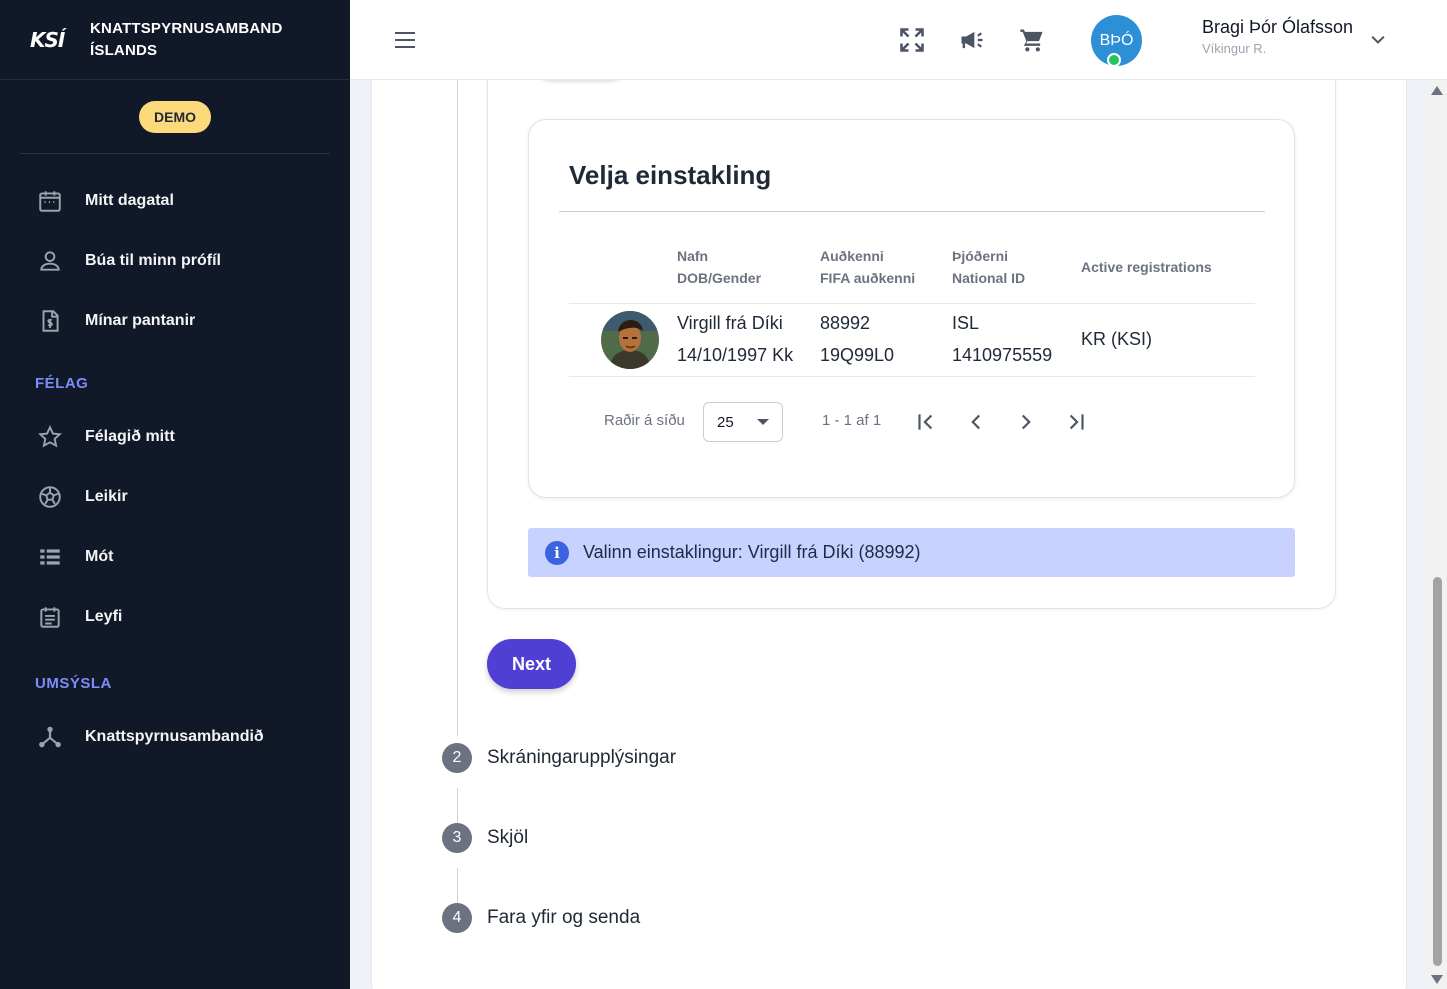  Describe the element at coordinates (73, 683) in the screenshot. I see `section-title-admin: UMSÝSLA` at that location.